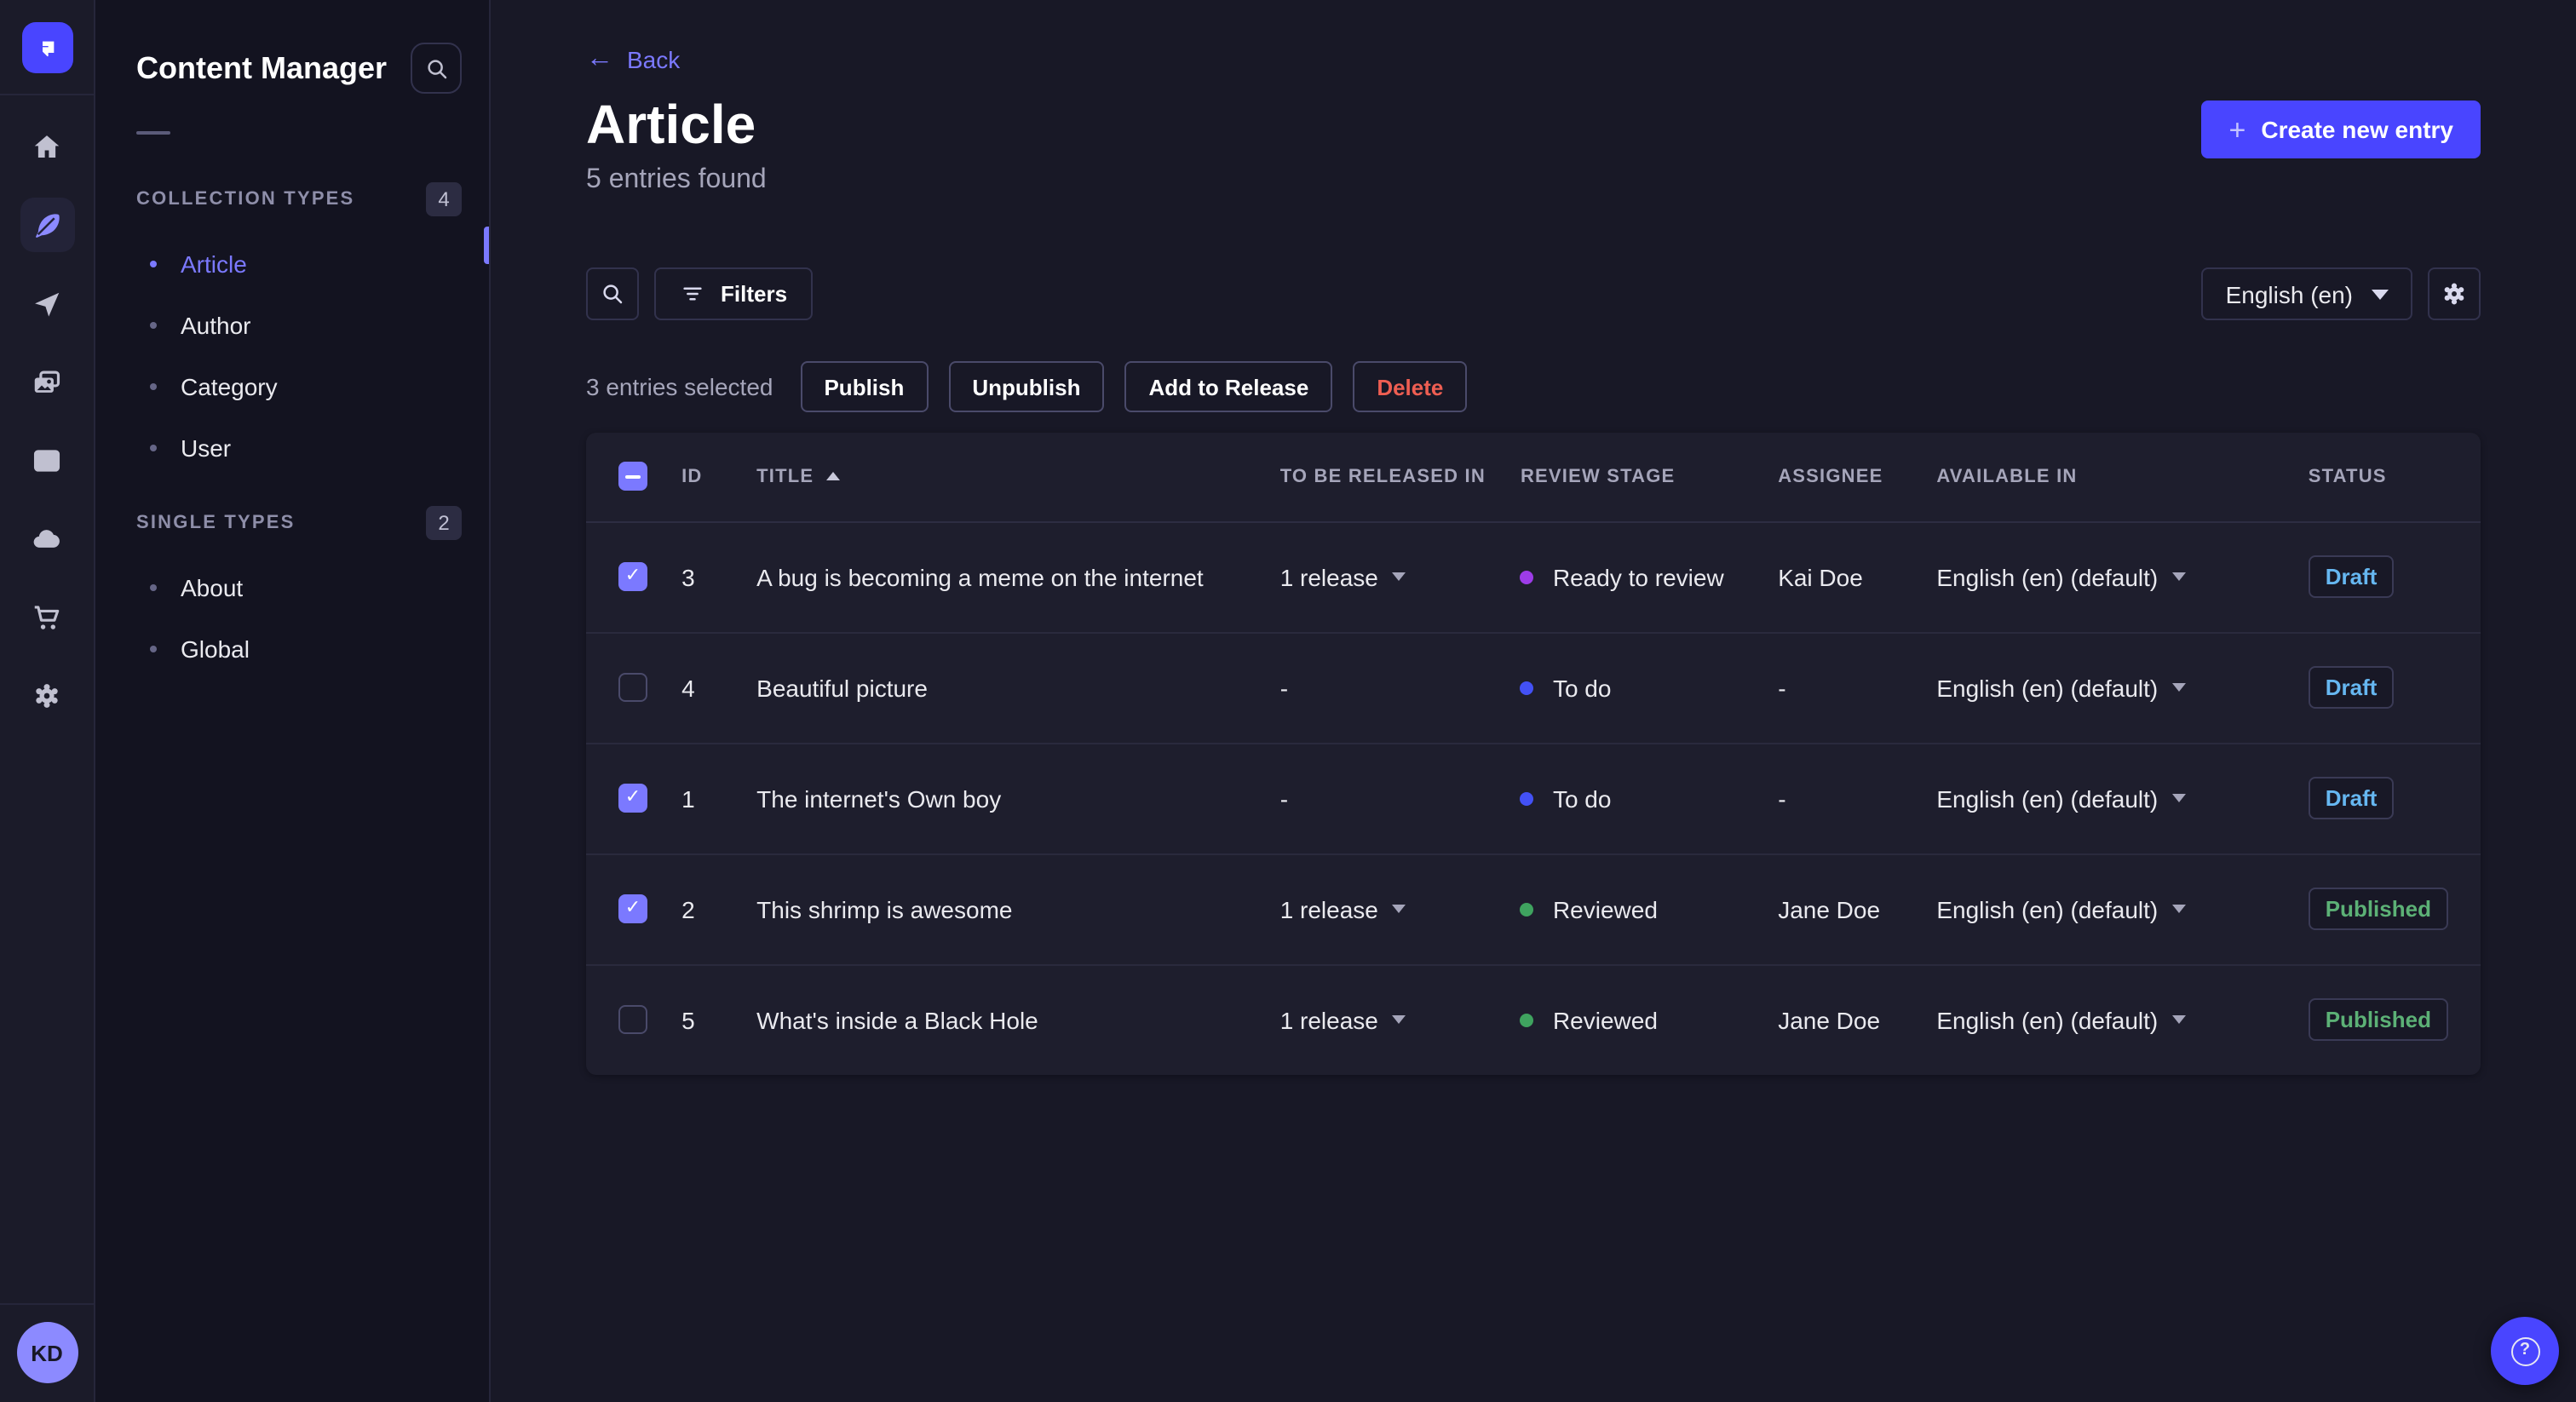 Image resolution: width=2576 pixels, height=1402 pixels. What do you see at coordinates (633, 36) in the screenshot?
I see `back-link: ← Back` at bounding box center [633, 36].